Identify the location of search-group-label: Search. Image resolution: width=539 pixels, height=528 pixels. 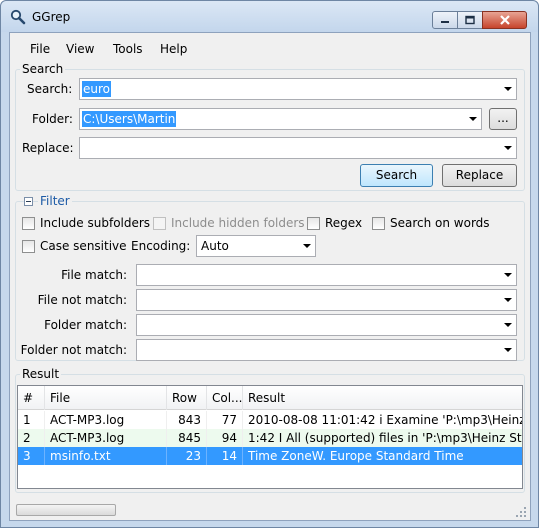
(43, 69).